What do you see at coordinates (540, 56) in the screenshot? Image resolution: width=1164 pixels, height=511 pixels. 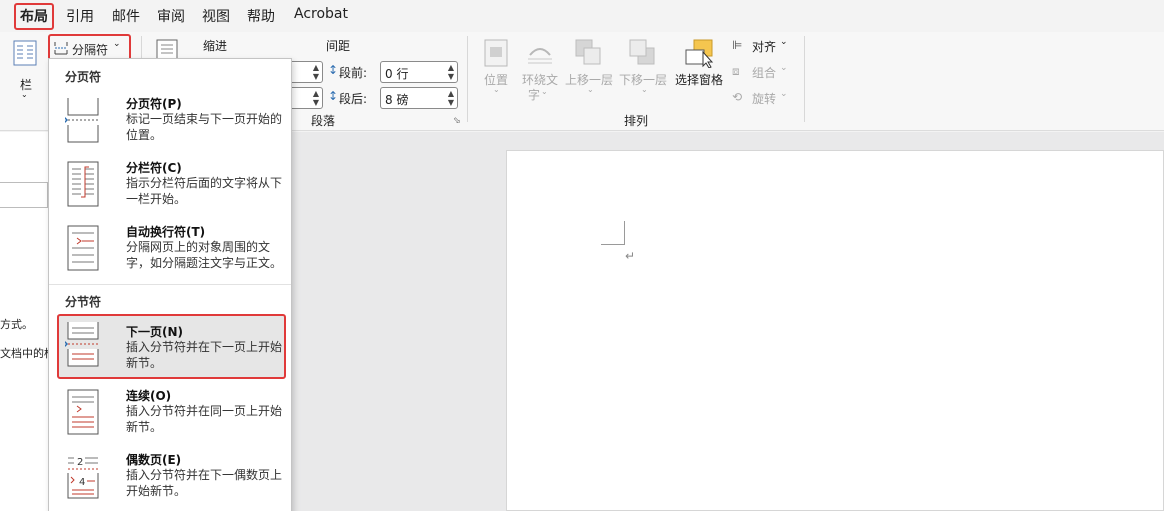 I see `wrap-text-icon` at bounding box center [540, 56].